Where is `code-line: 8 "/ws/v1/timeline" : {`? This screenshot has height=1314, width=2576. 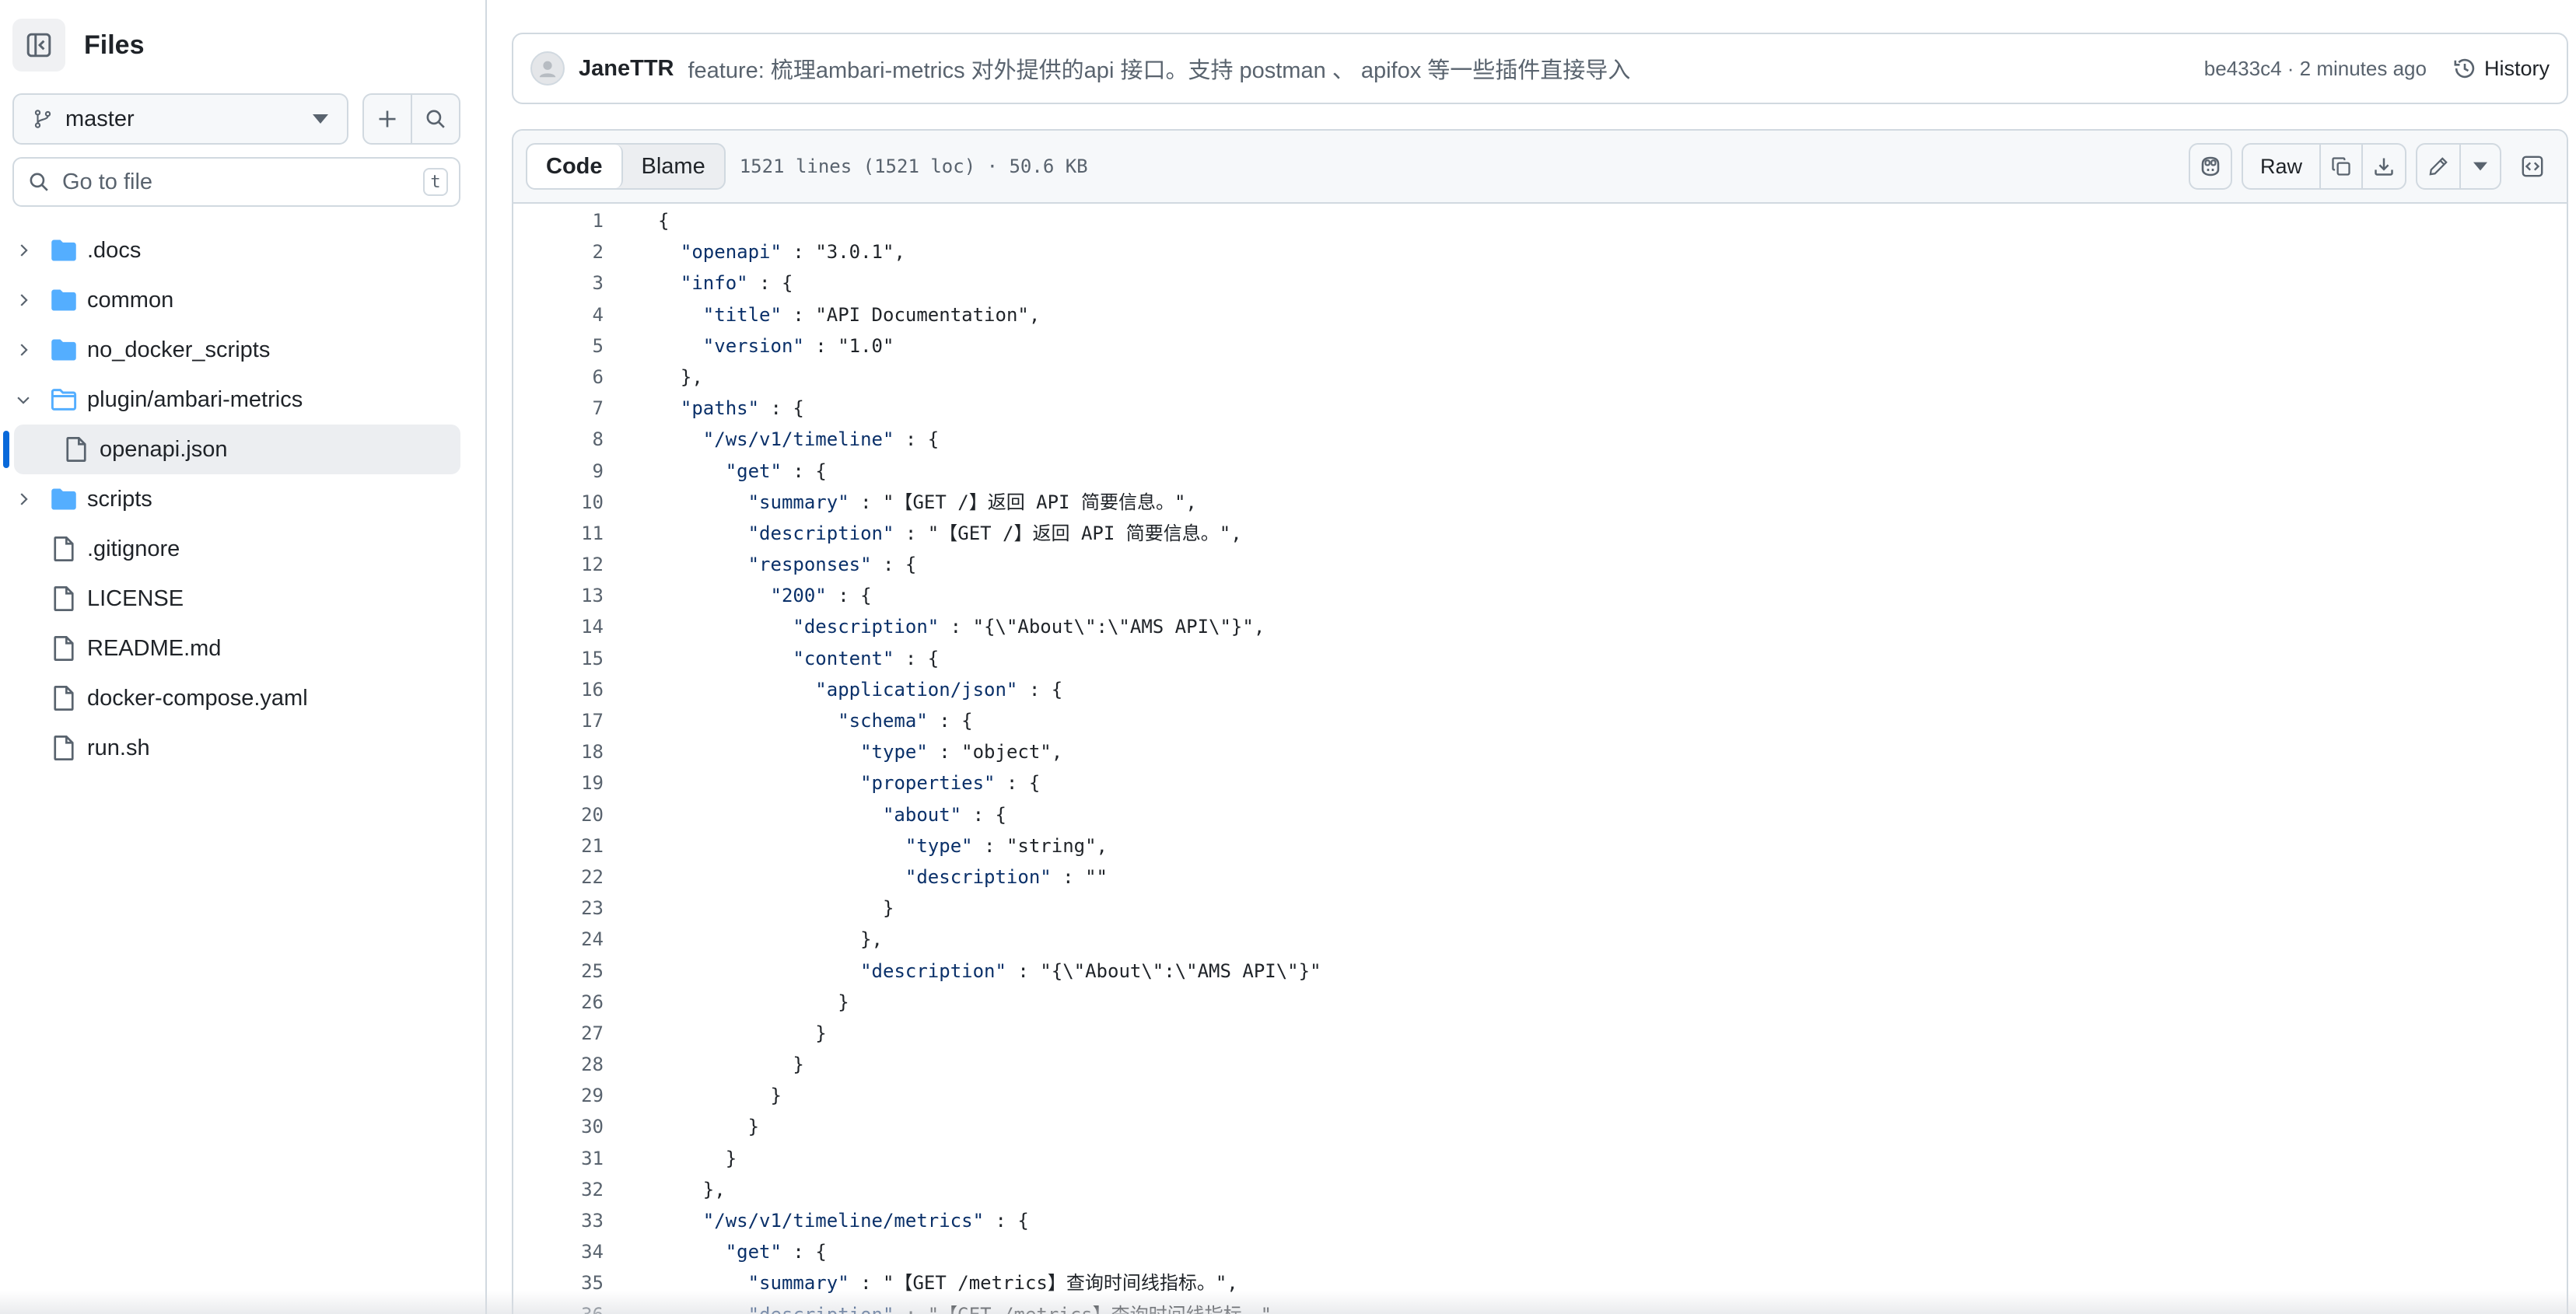 code-line: 8 "/ws/v1/timeline" : { is located at coordinates (1540, 440).